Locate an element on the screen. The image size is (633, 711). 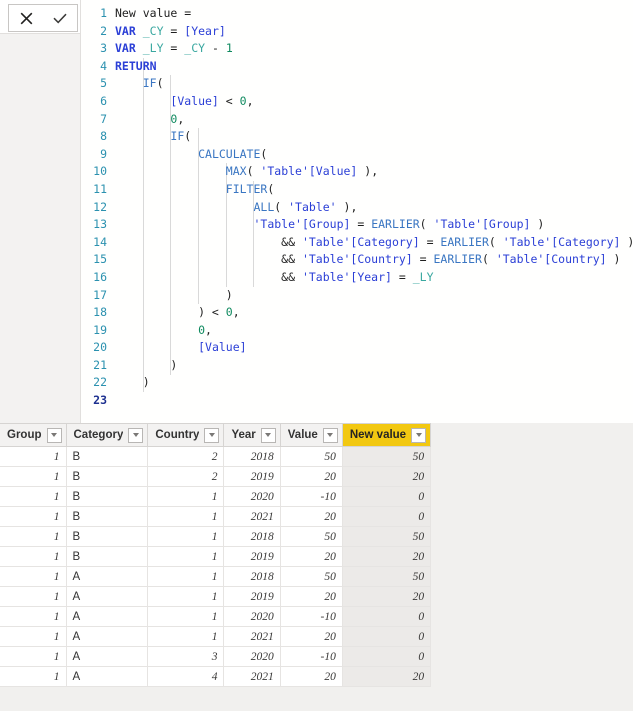
table-row: 1 B 1 2019 20 20 is located at coordinates (216, 556).